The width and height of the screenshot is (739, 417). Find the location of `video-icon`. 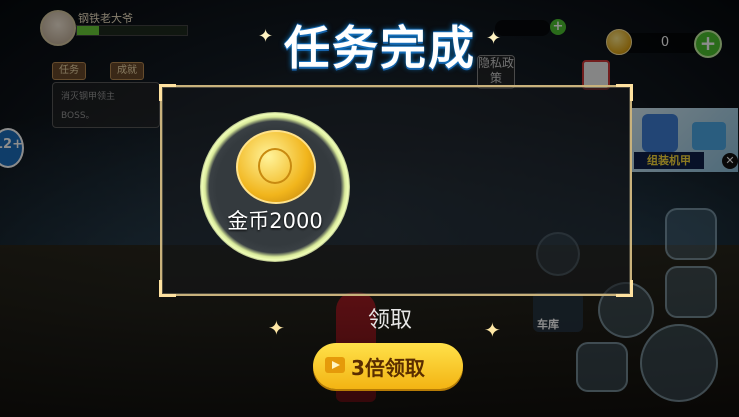

video-icon is located at coordinates (335, 365).